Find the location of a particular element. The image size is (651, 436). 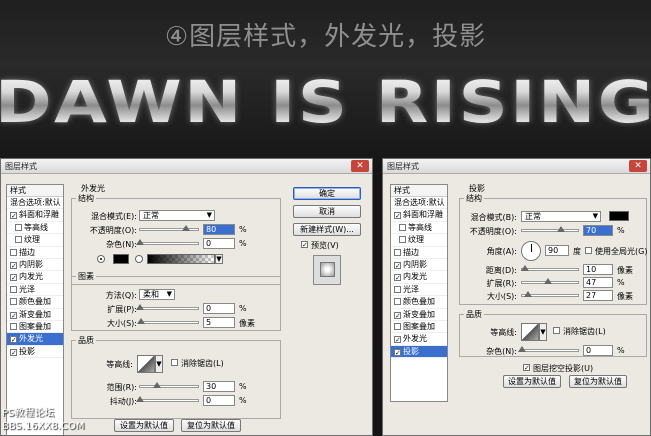

ok-button: 确定 is located at coordinates (327, 193).